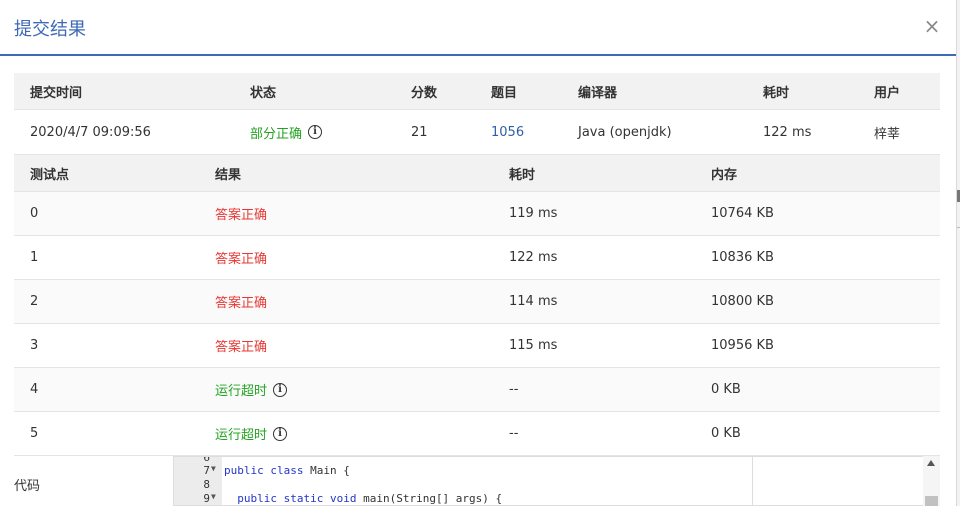  What do you see at coordinates (27, 486) in the screenshot?
I see `code-label: 代码` at bounding box center [27, 486].